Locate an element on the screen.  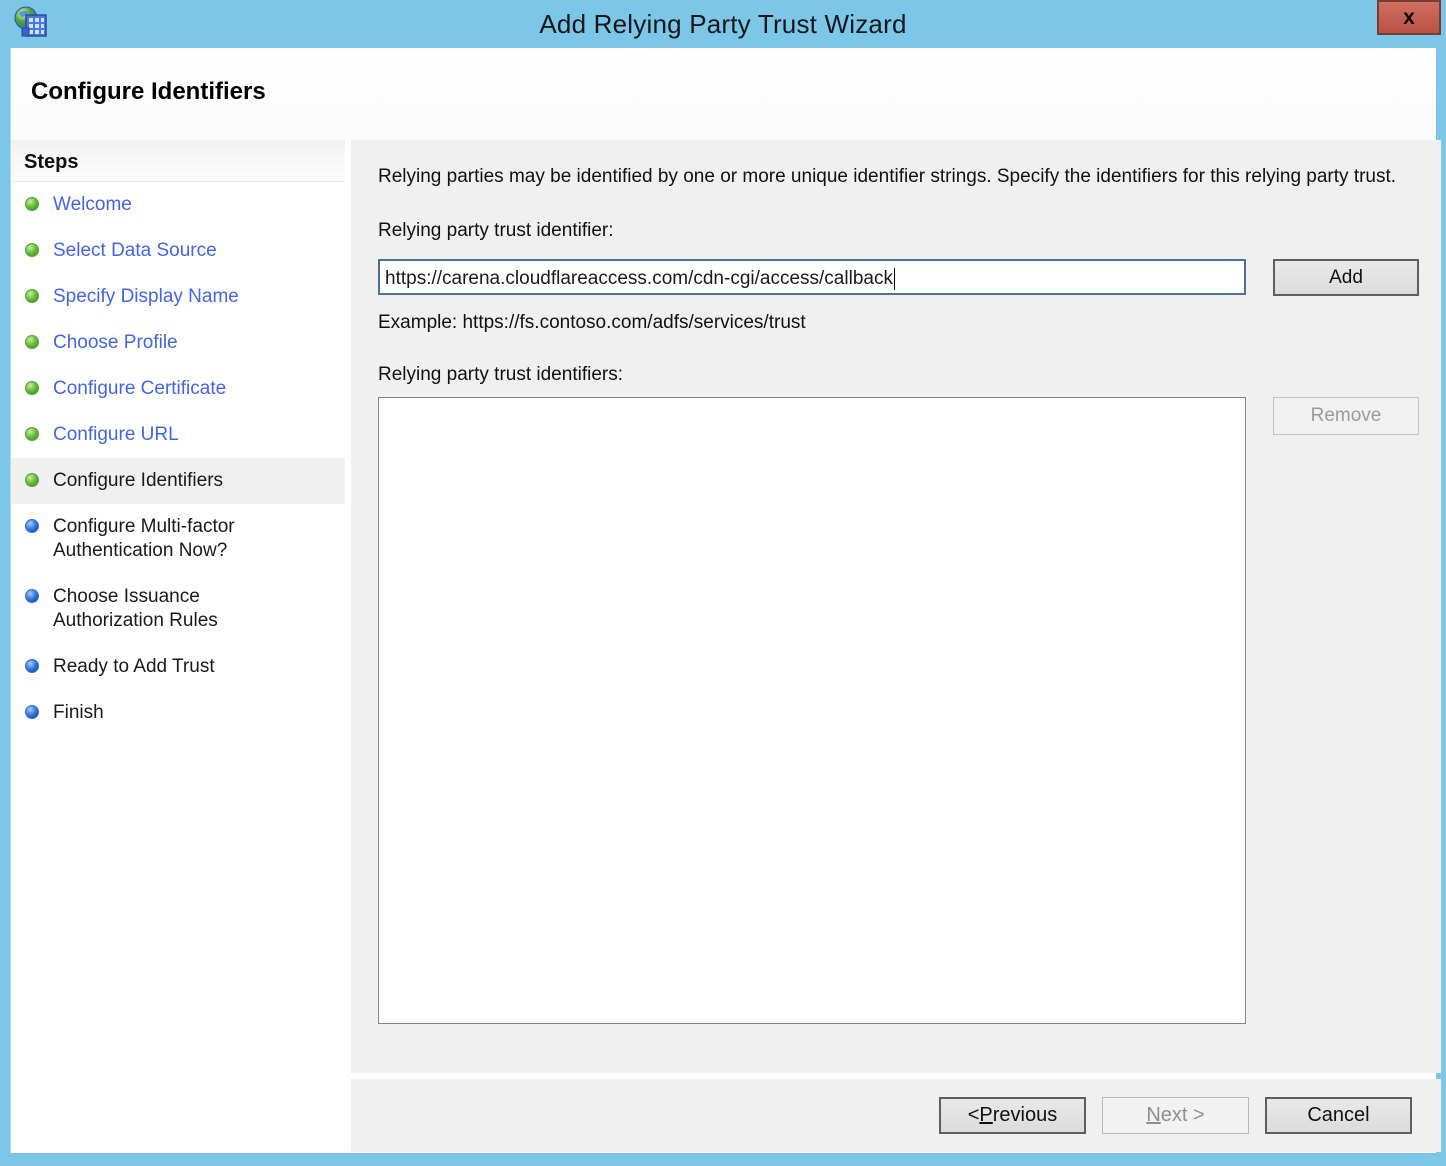
previous-button: < Previous is located at coordinates (1012, 1115).